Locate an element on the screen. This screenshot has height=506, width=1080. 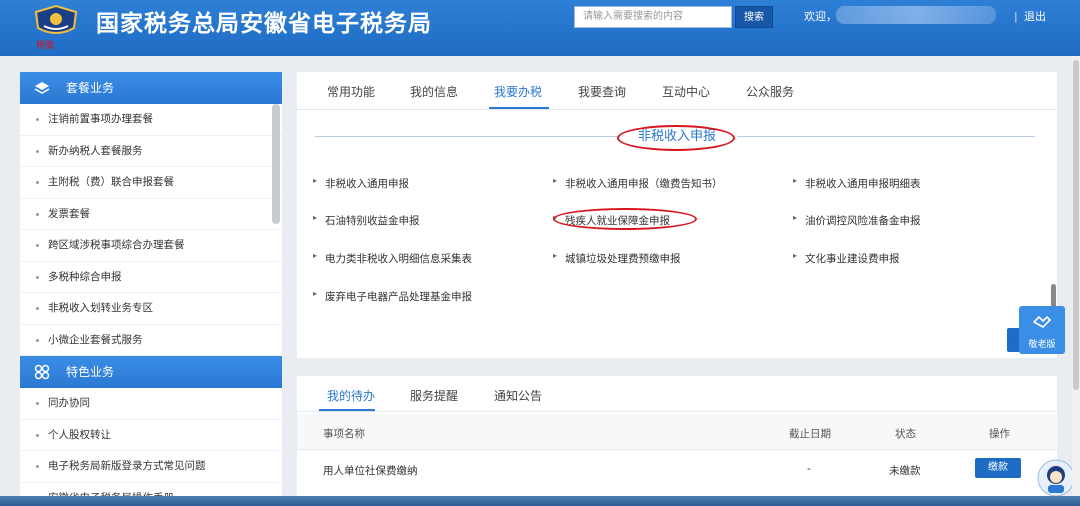
sidebar-item: 小微企业套餐式服务 is located at coordinates (151, 340).